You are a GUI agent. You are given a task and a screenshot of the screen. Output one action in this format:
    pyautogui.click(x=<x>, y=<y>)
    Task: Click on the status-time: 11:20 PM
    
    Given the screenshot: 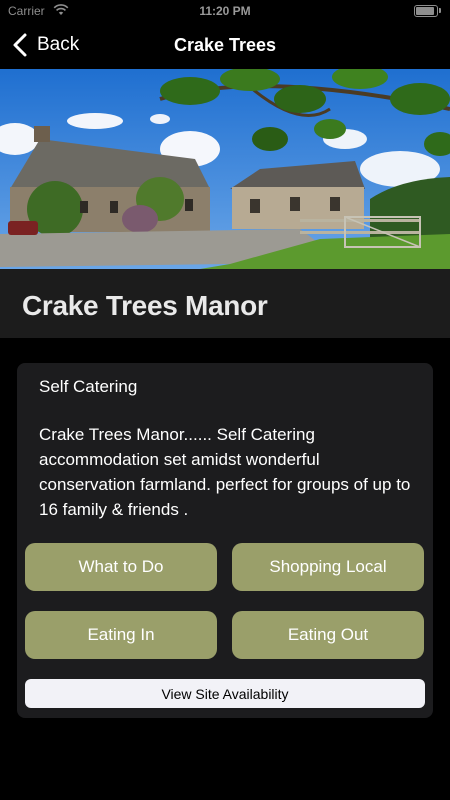 What is the action you would take?
    pyautogui.click(x=225, y=11)
    